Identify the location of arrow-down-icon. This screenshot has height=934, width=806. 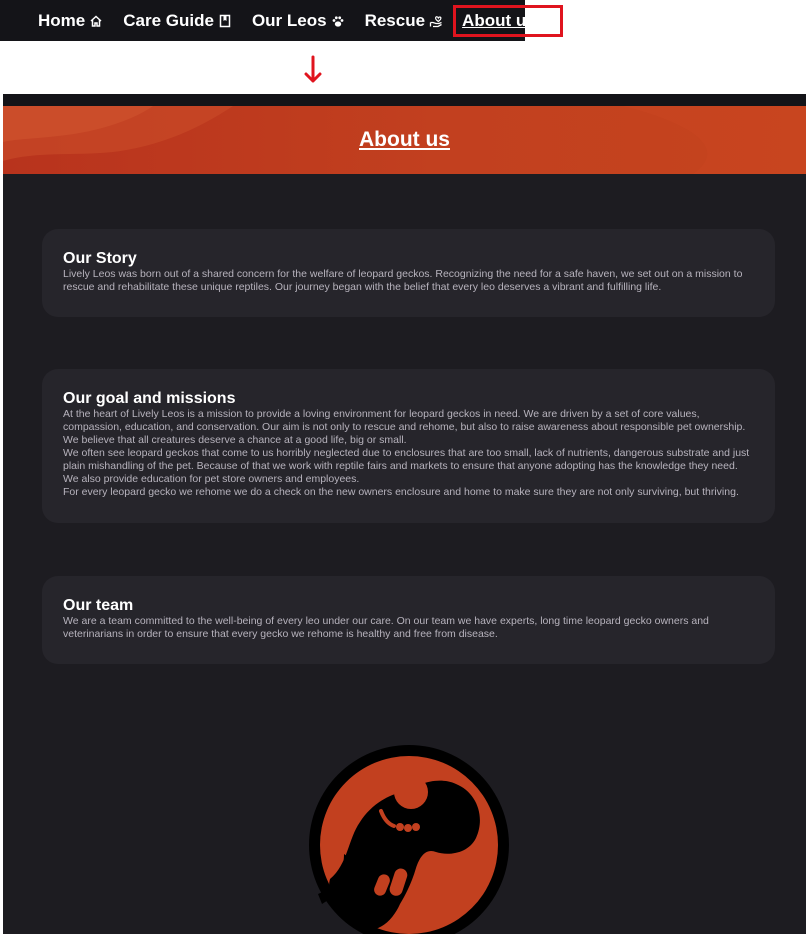
(313, 69).